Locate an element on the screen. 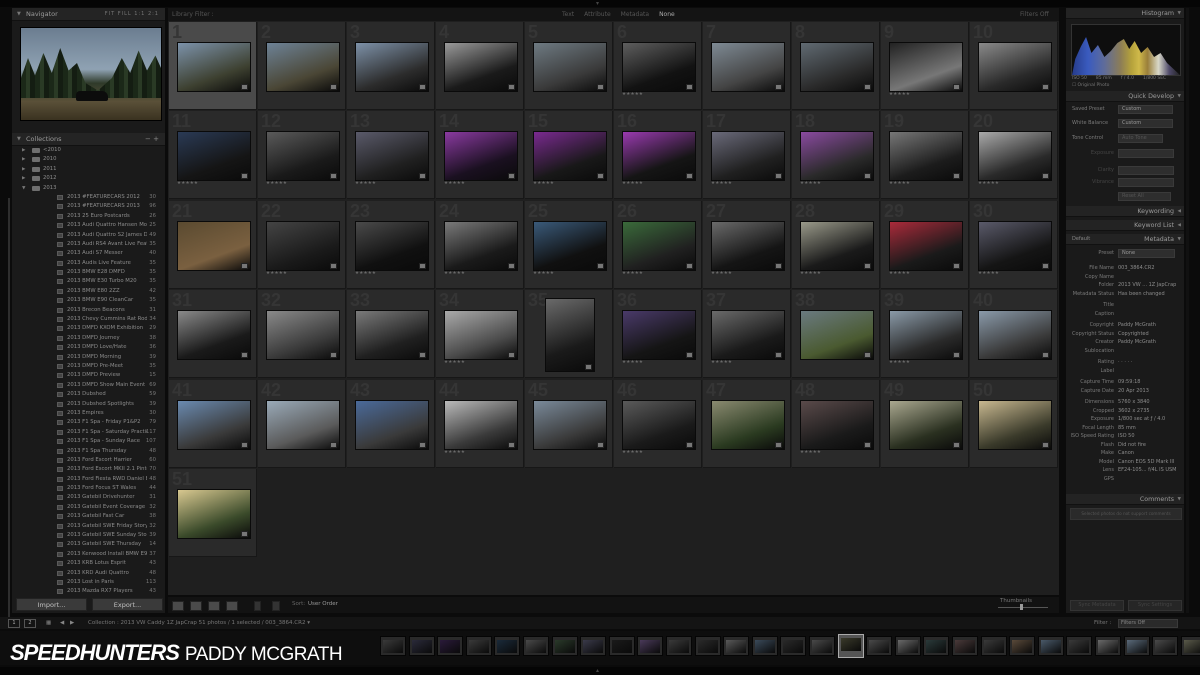  collections-add-remove: − + is located at coordinates (152, 139).